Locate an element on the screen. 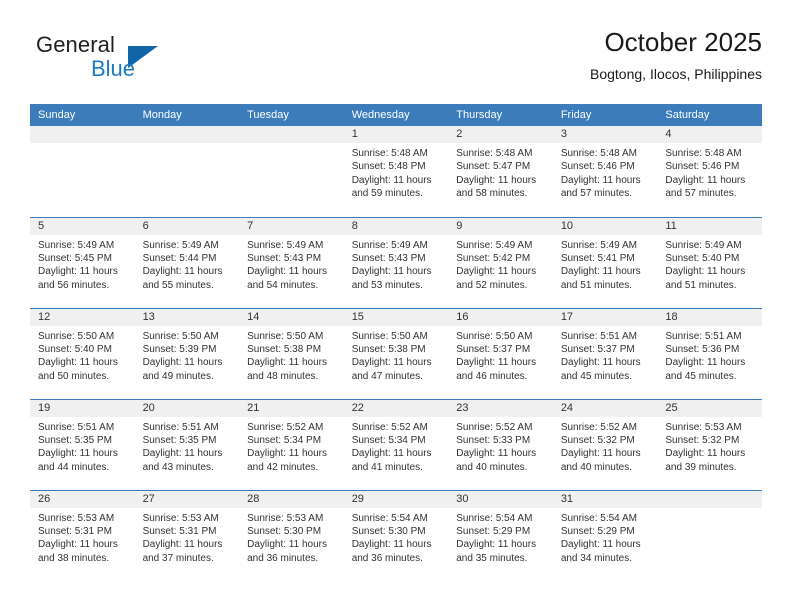  page-title: October 2025 is located at coordinates (683, 42).